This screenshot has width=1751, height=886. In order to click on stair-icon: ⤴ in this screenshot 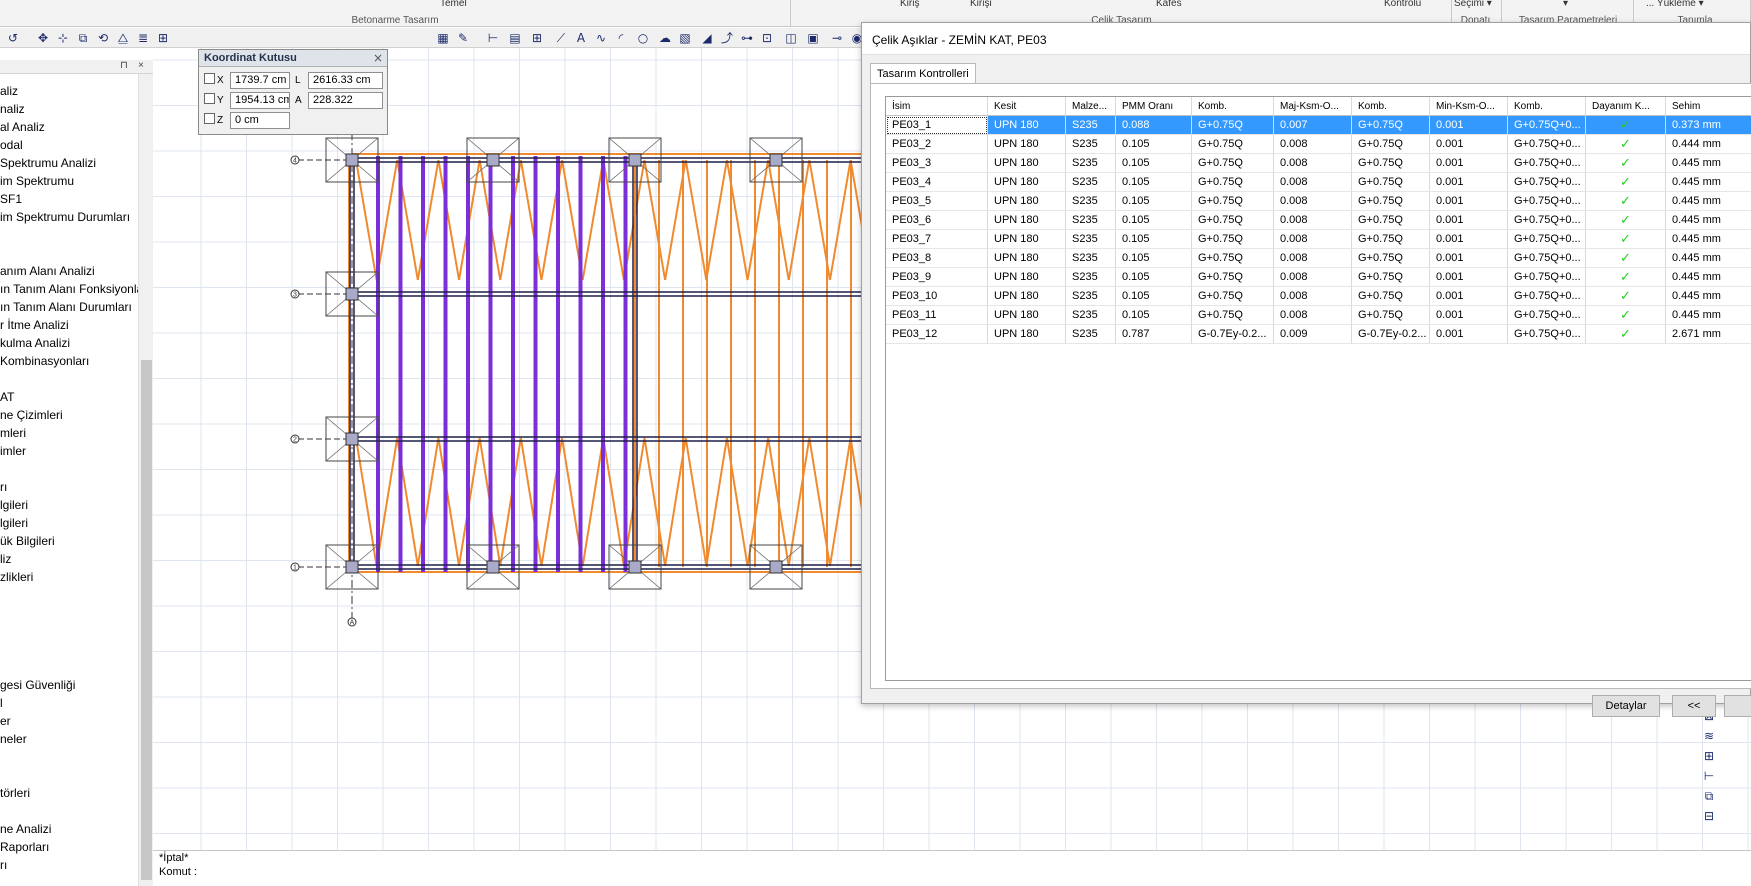, I will do `click(727, 38)`.